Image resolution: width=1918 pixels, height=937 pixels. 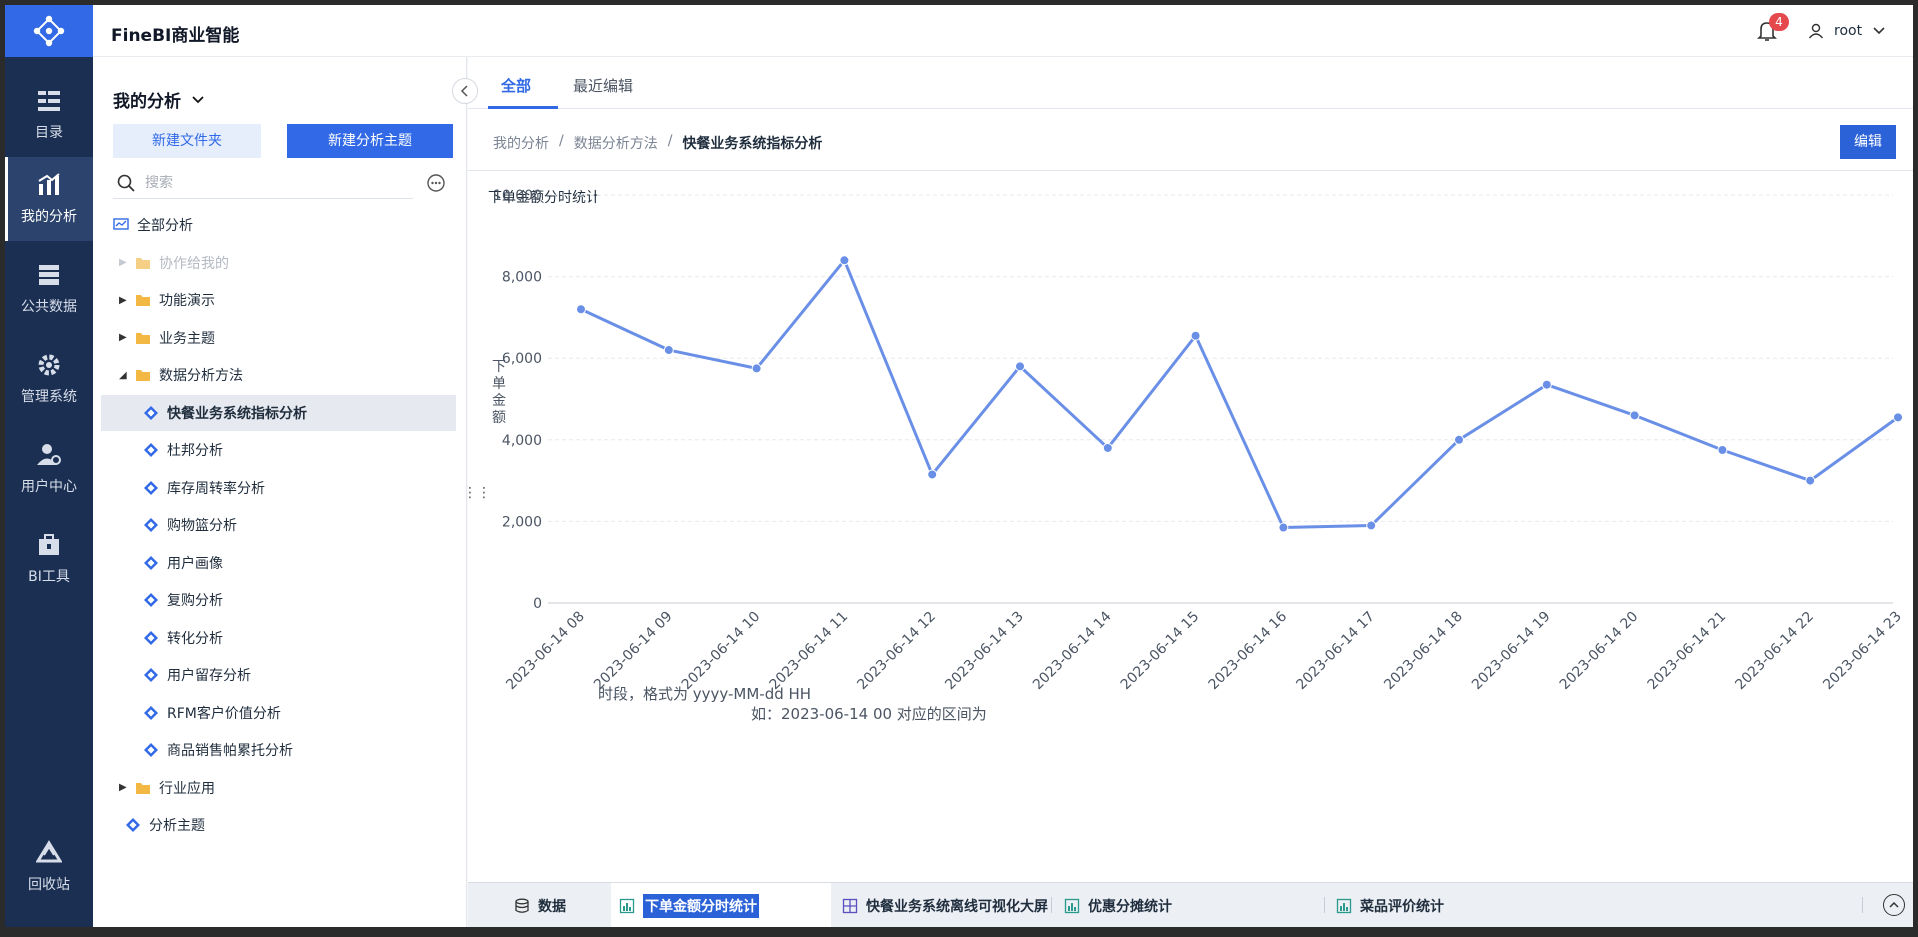 I want to click on nav-bi-tools: BI工具, so click(x=49, y=559).